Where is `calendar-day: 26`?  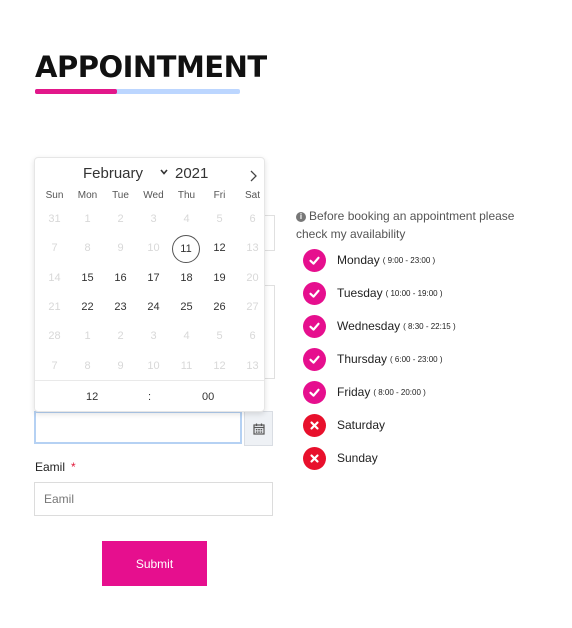 calendar-day: 26 is located at coordinates (219, 307).